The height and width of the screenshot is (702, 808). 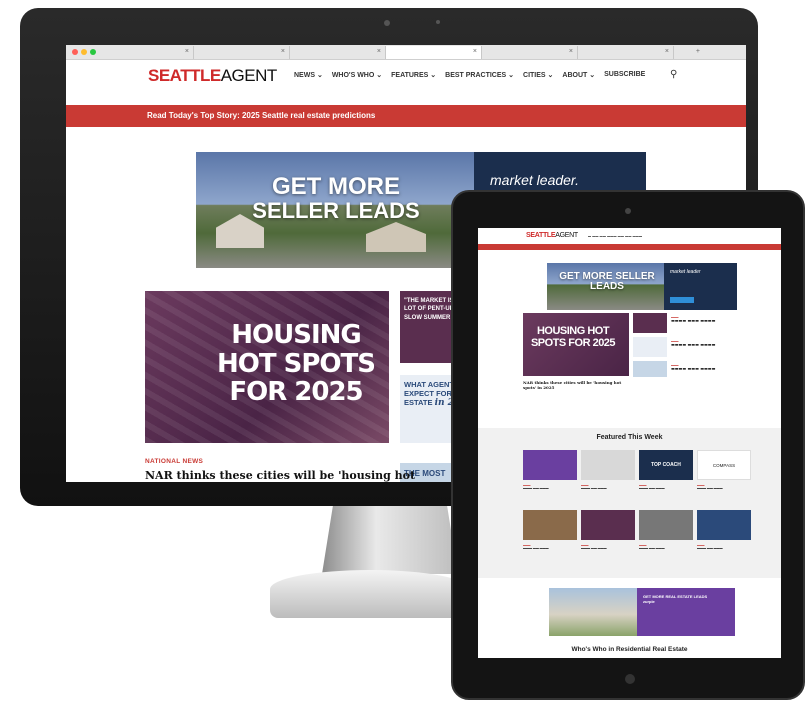 I want to click on tablet-logo-agent: AGENT, so click(x=566, y=235).